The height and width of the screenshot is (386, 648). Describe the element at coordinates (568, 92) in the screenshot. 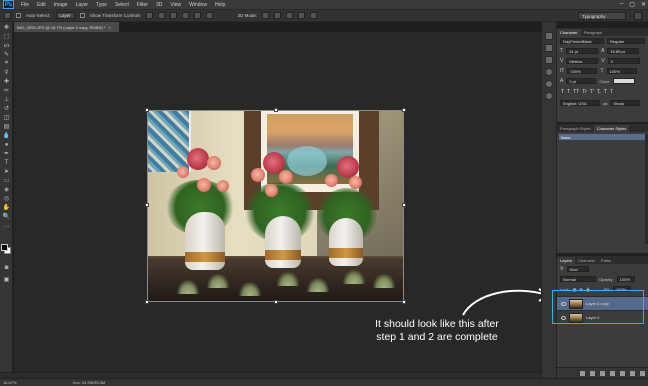

I see `faux-italic-button: T` at that location.